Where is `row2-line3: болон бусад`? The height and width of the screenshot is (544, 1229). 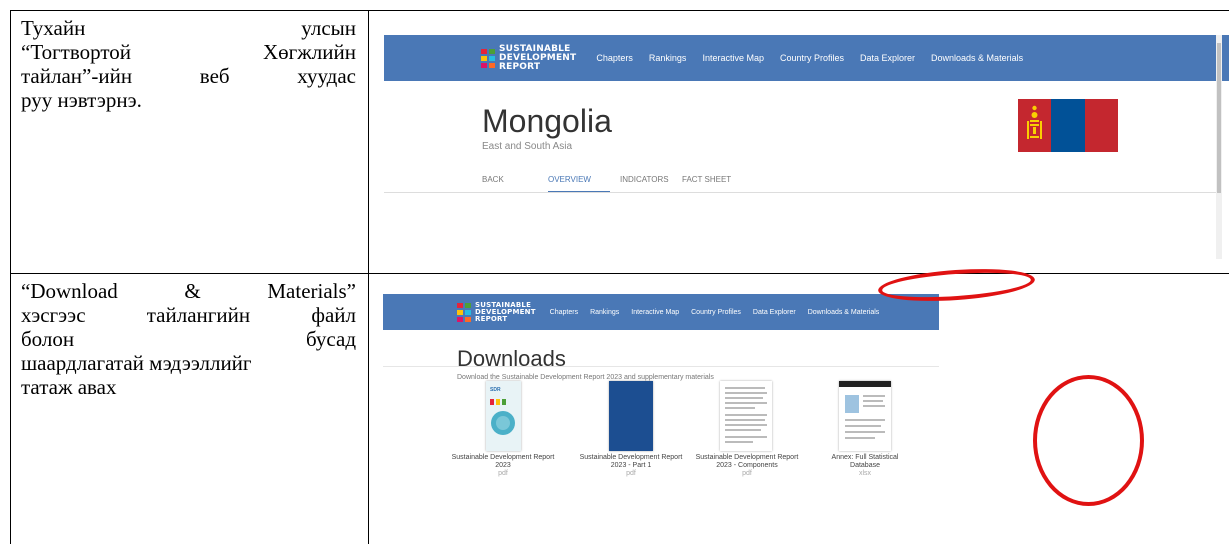 row2-line3: болон бусад is located at coordinates (188, 339).